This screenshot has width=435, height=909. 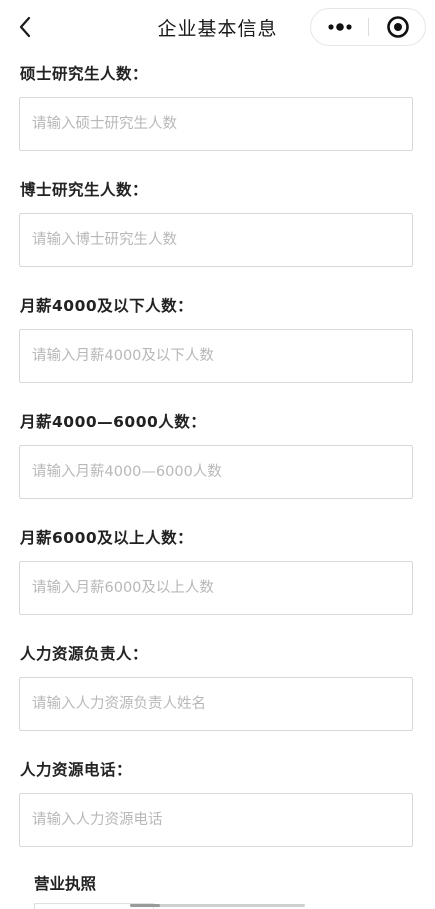 I want to click on more-button, so click(x=339, y=27).